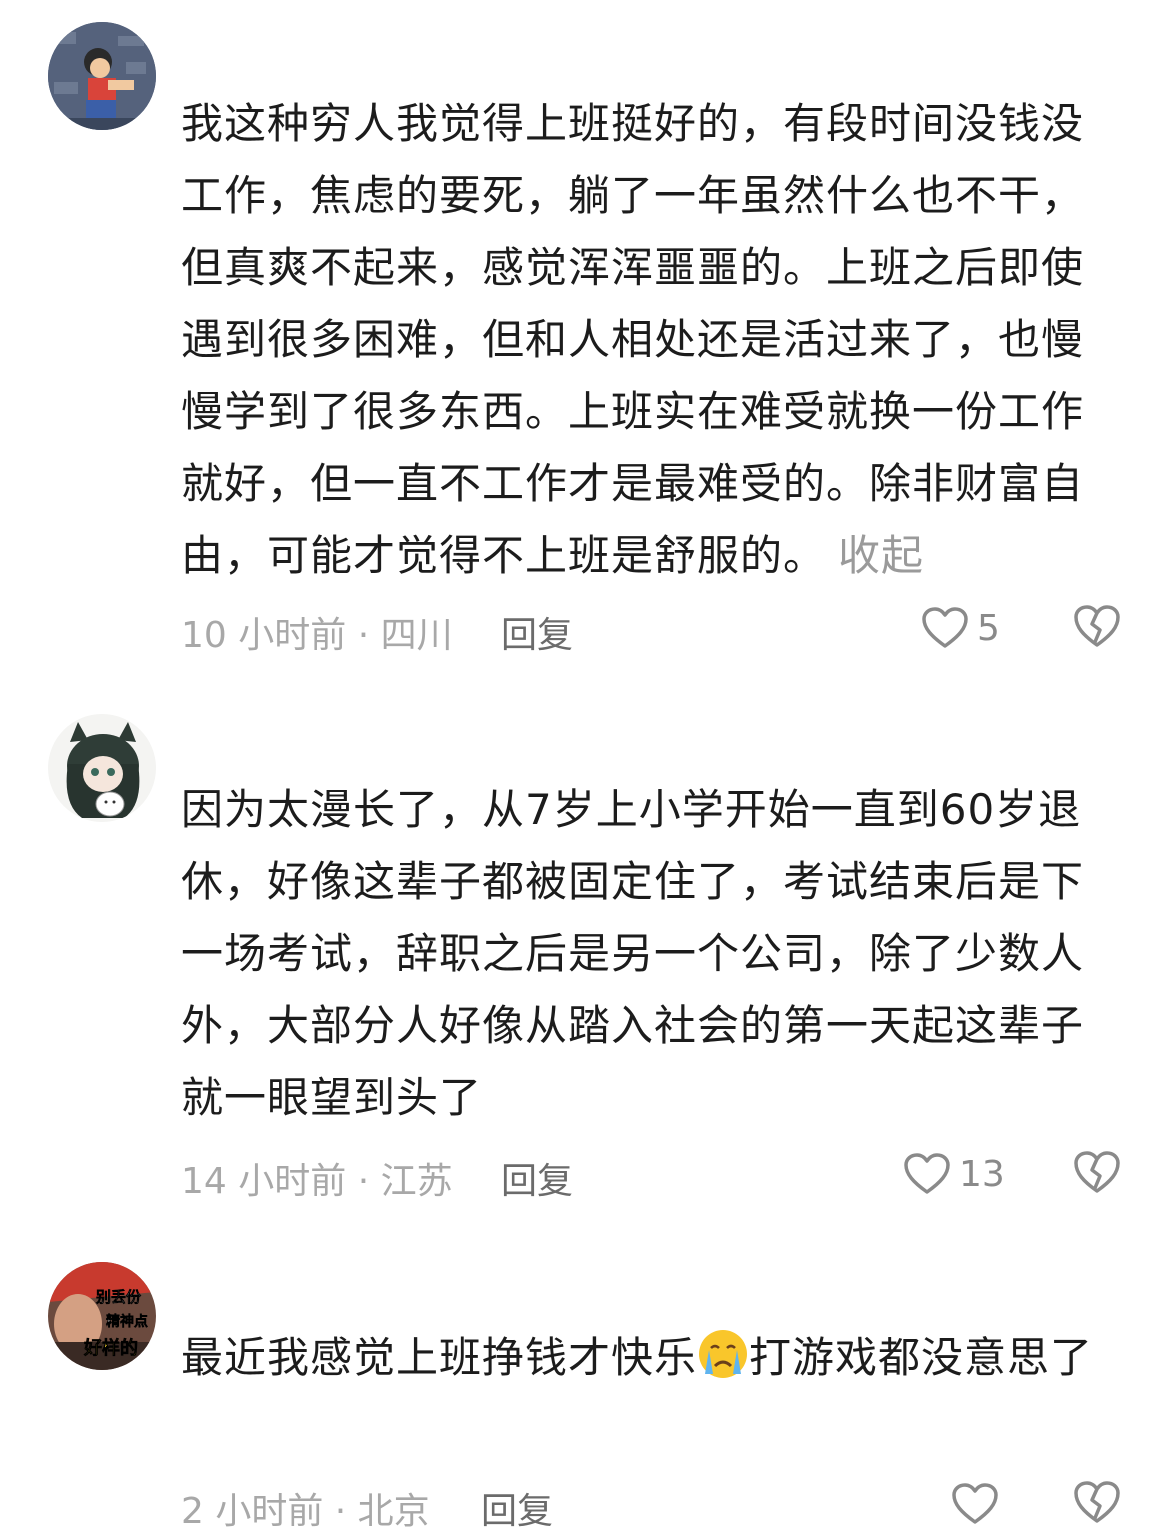 The height and width of the screenshot is (1538, 1170). What do you see at coordinates (651, 1174) in the screenshot?
I see `comment-meta: 14 小时前 · 江苏 回复 13` at bounding box center [651, 1174].